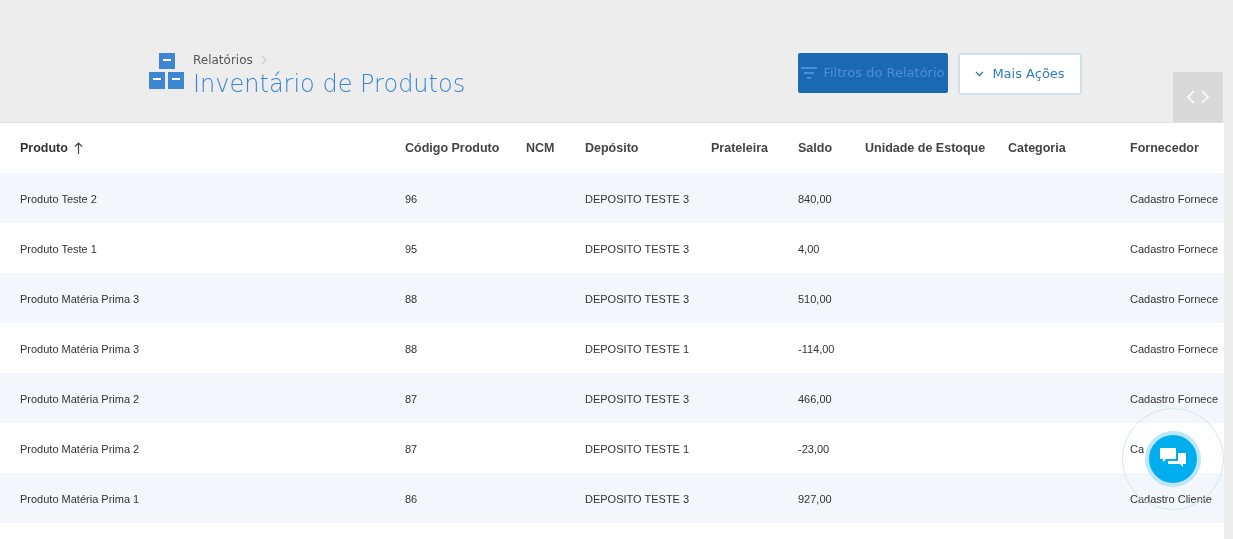 The width and height of the screenshot is (1233, 539). Describe the element at coordinates (78, 148) in the screenshot. I see `sort-up-icon` at that location.